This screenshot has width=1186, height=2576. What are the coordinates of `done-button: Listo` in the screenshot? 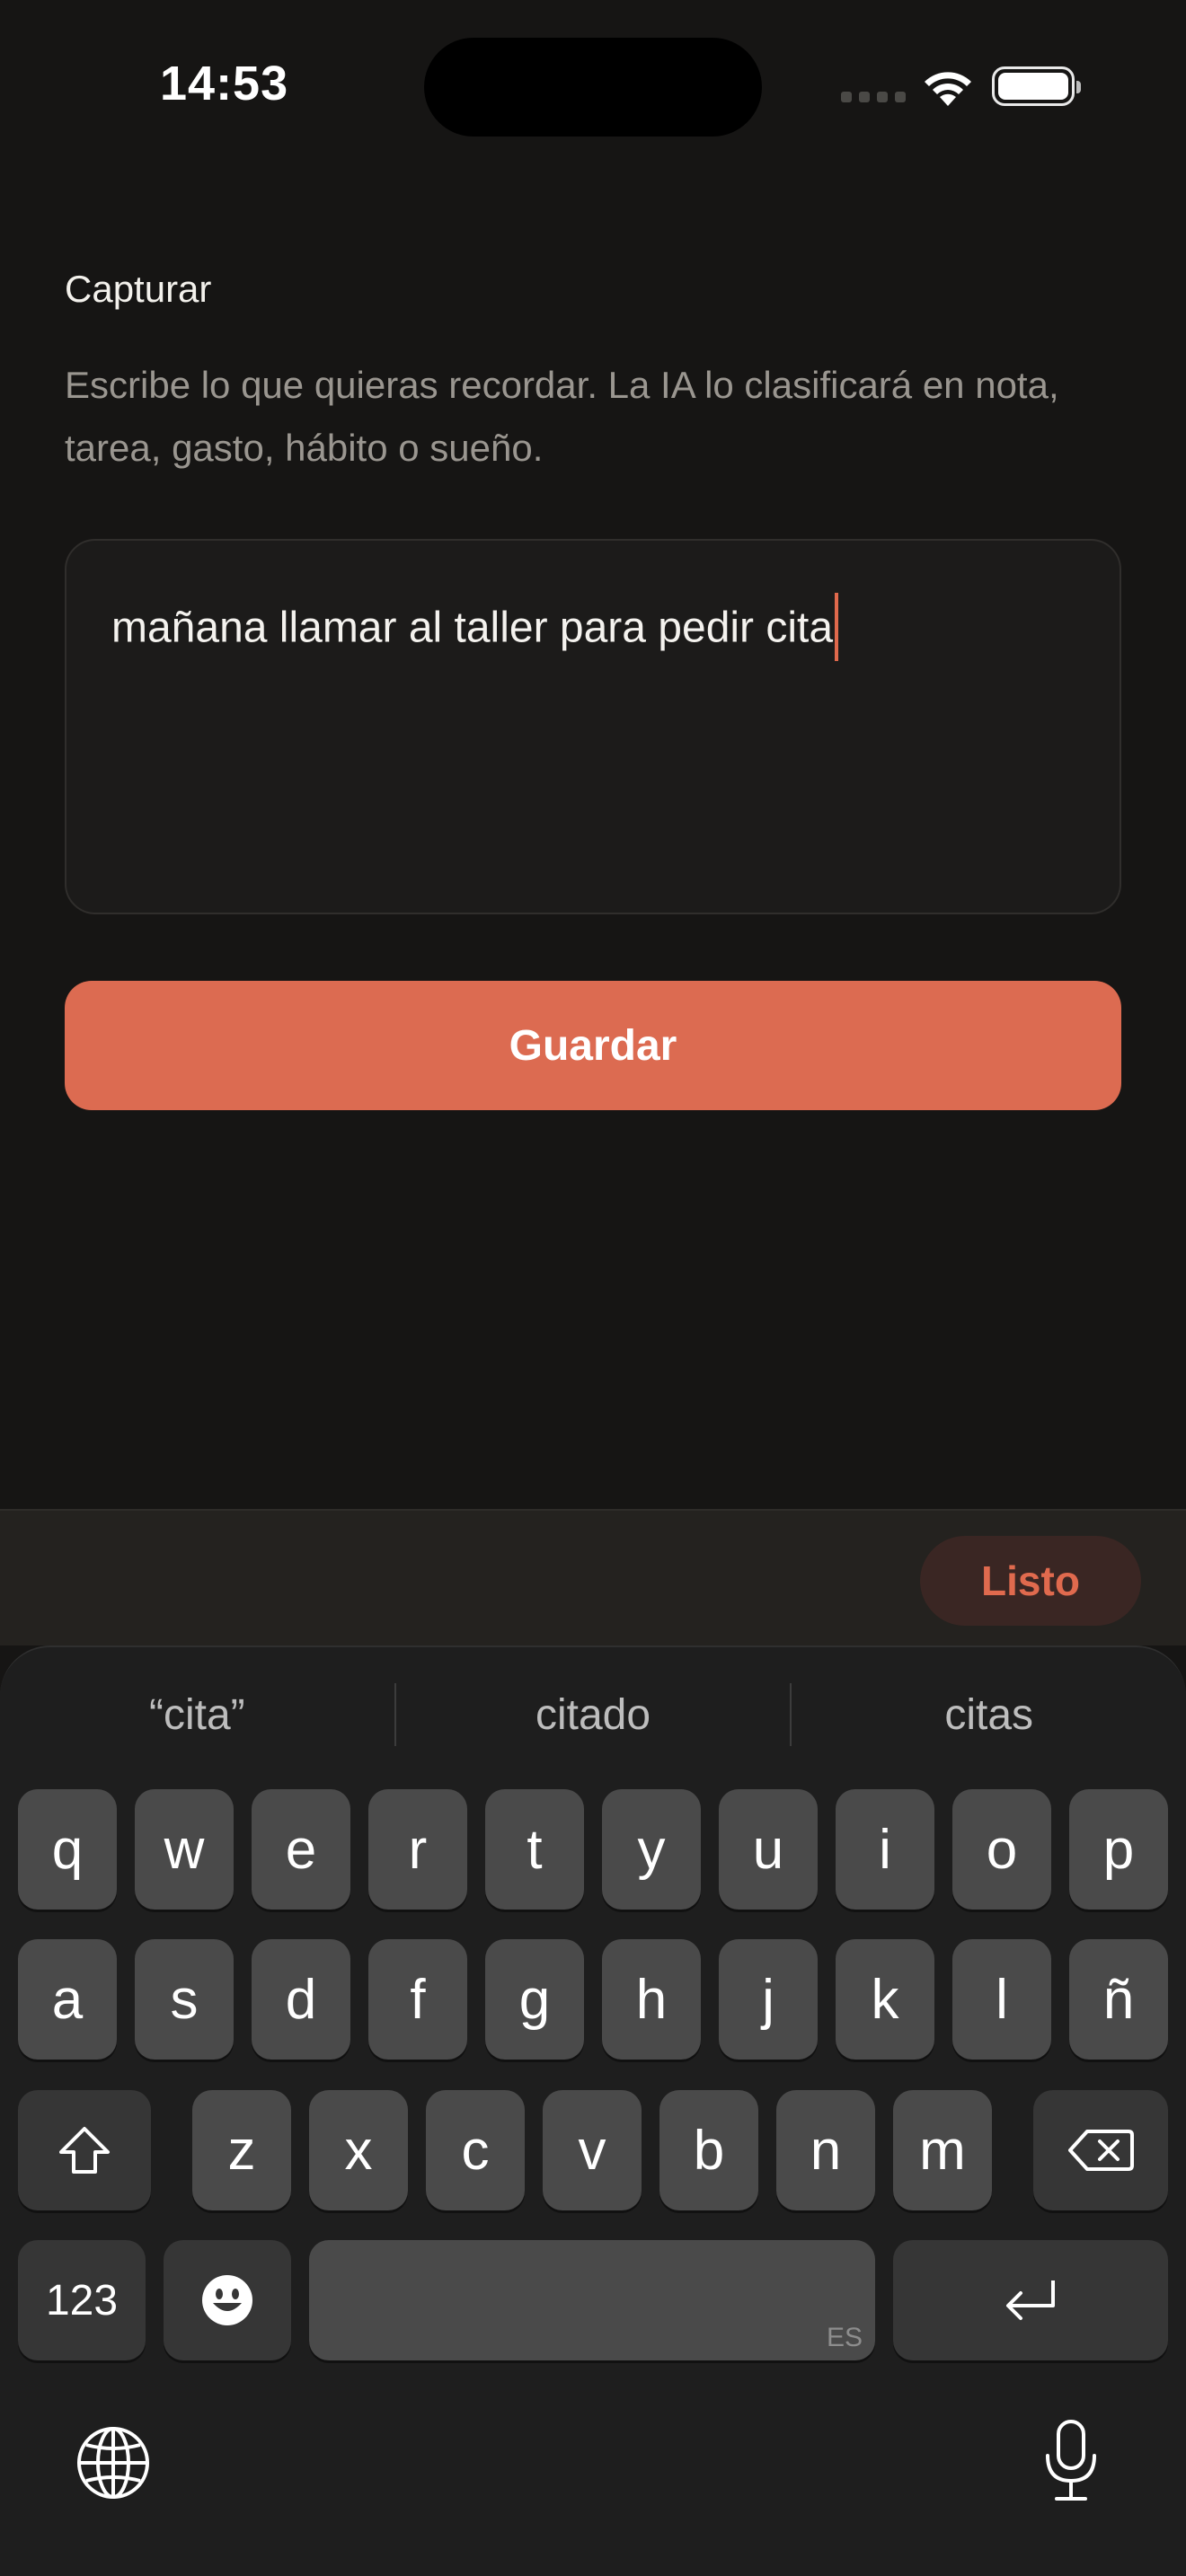 It's located at (1030, 1581).